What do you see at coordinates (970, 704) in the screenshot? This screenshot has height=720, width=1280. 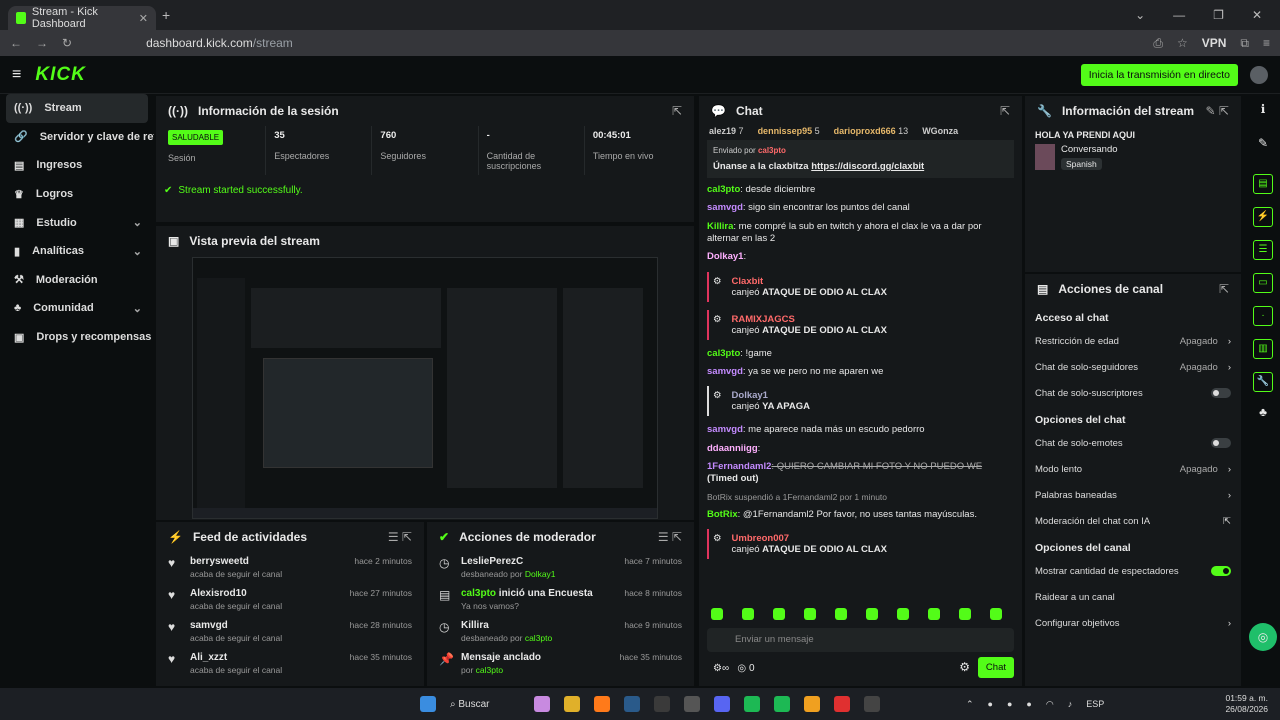 I see `chevron-up-icon: ⌃` at bounding box center [970, 704].